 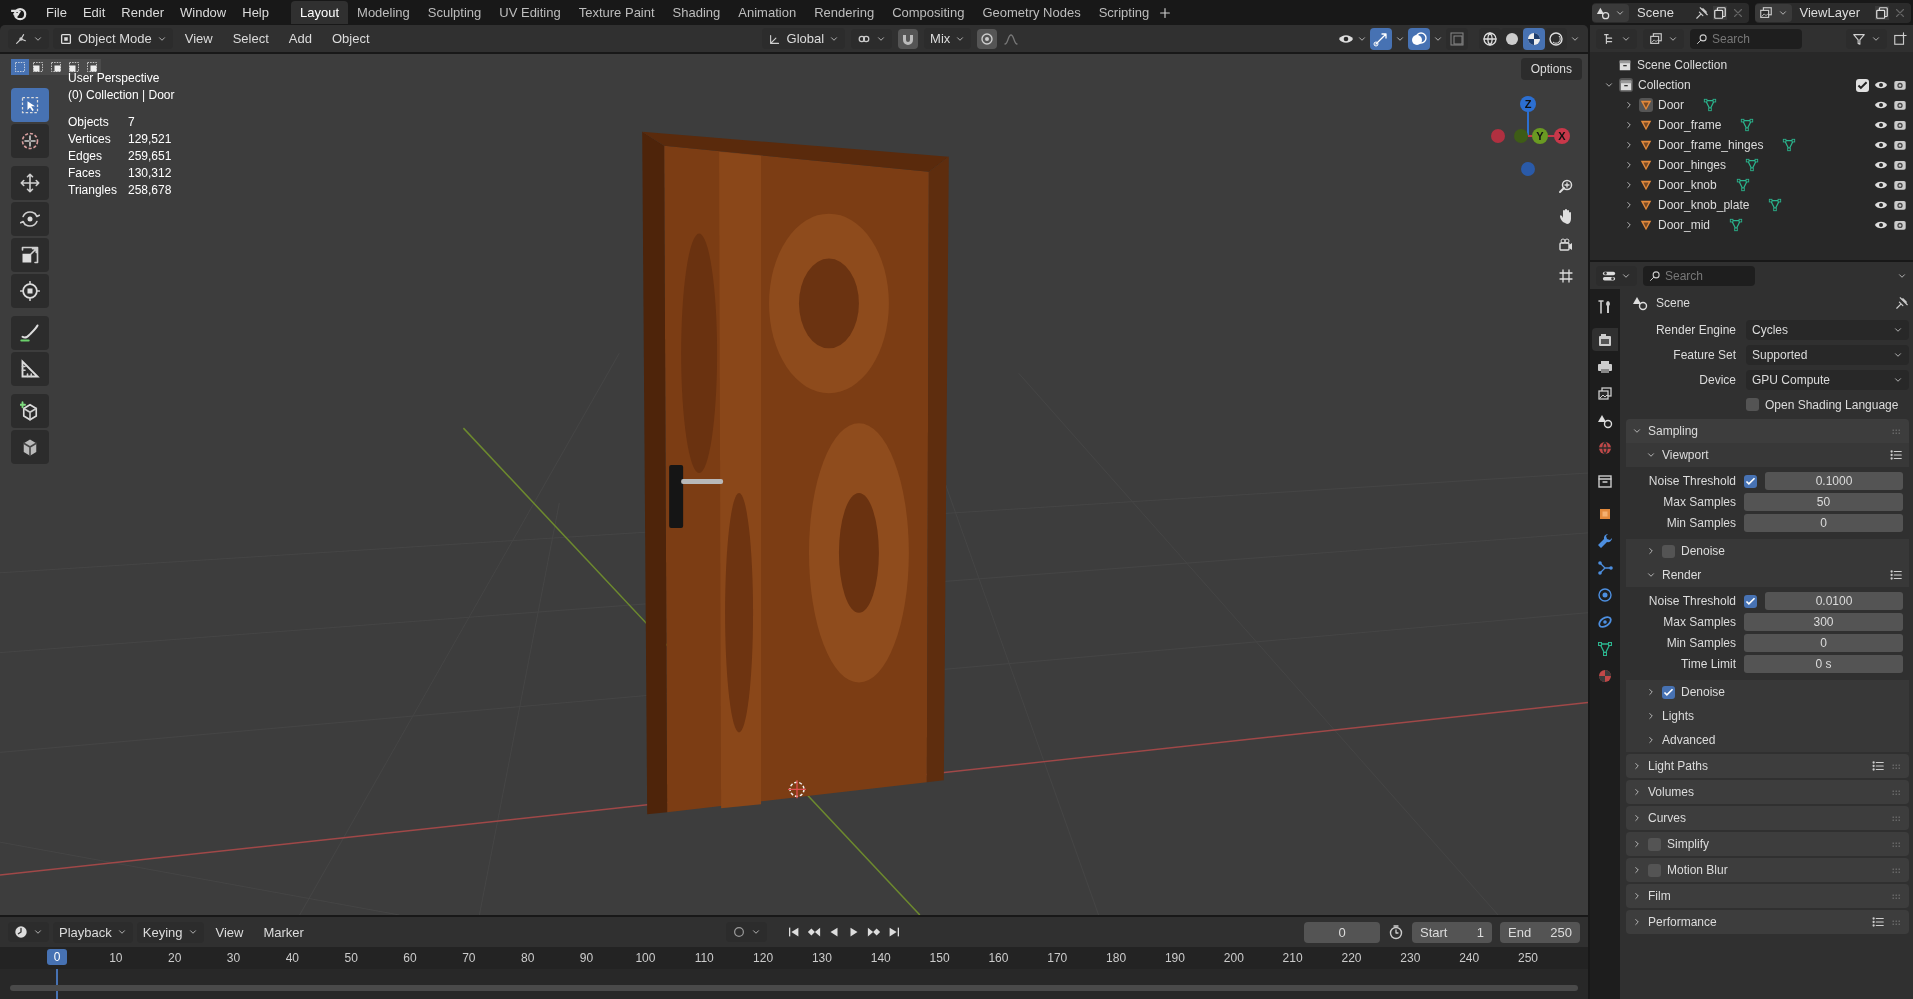 What do you see at coordinates (1671, 792) in the screenshot?
I see `panel-title: Volumes` at bounding box center [1671, 792].